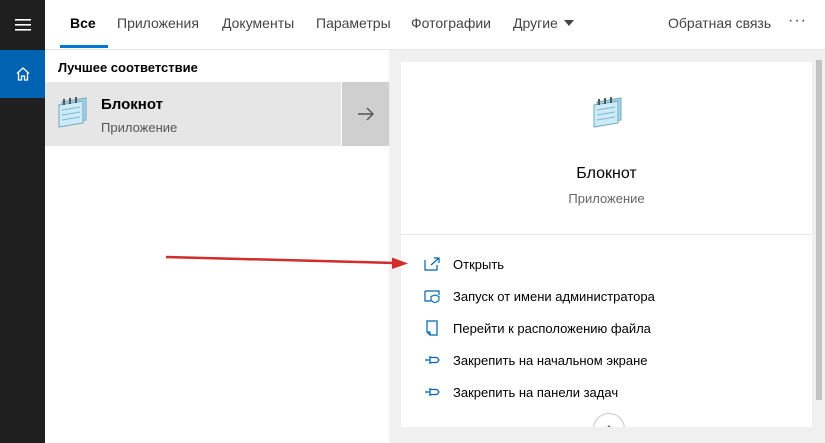 This screenshot has width=825, height=443. I want to click on details-app-type: Приложение, so click(606, 198).